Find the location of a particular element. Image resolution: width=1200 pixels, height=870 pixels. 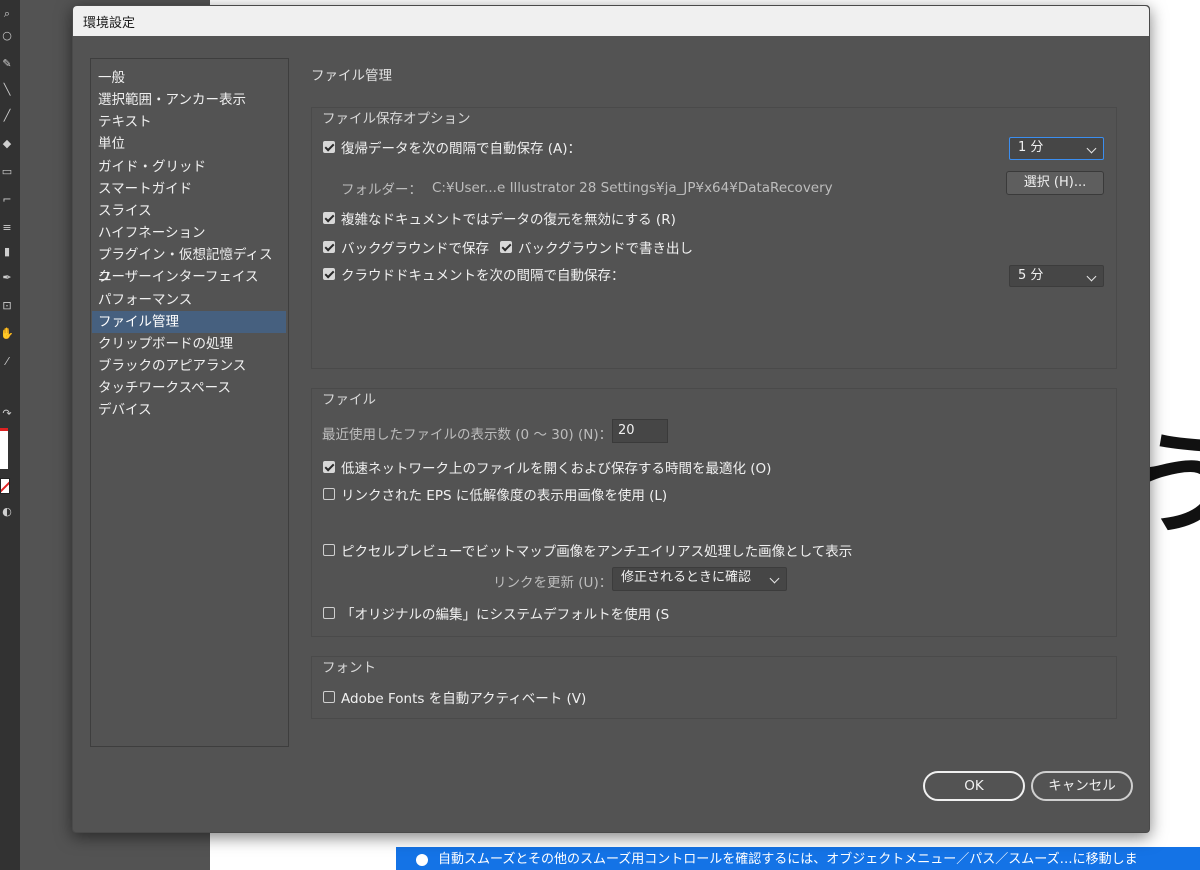

optimize-network-option: 低速ネットワーク上のファイルを開くおよび保存する時間を最適化 (O) is located at coordinates (547, 467).